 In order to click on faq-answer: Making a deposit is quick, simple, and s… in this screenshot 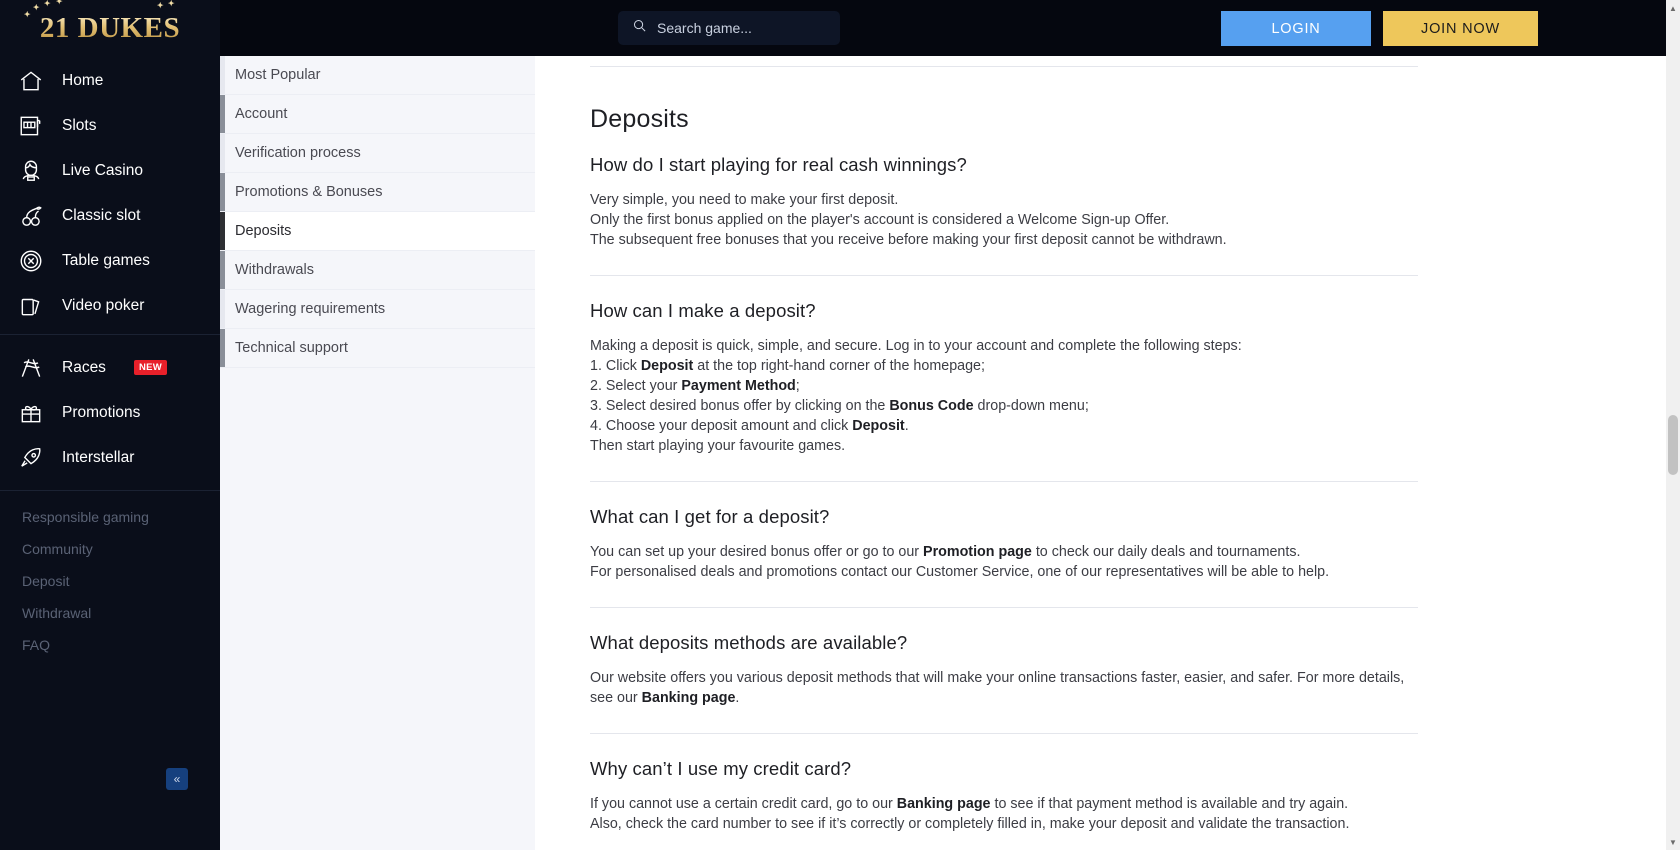, I will do `click(1004, 396)`.